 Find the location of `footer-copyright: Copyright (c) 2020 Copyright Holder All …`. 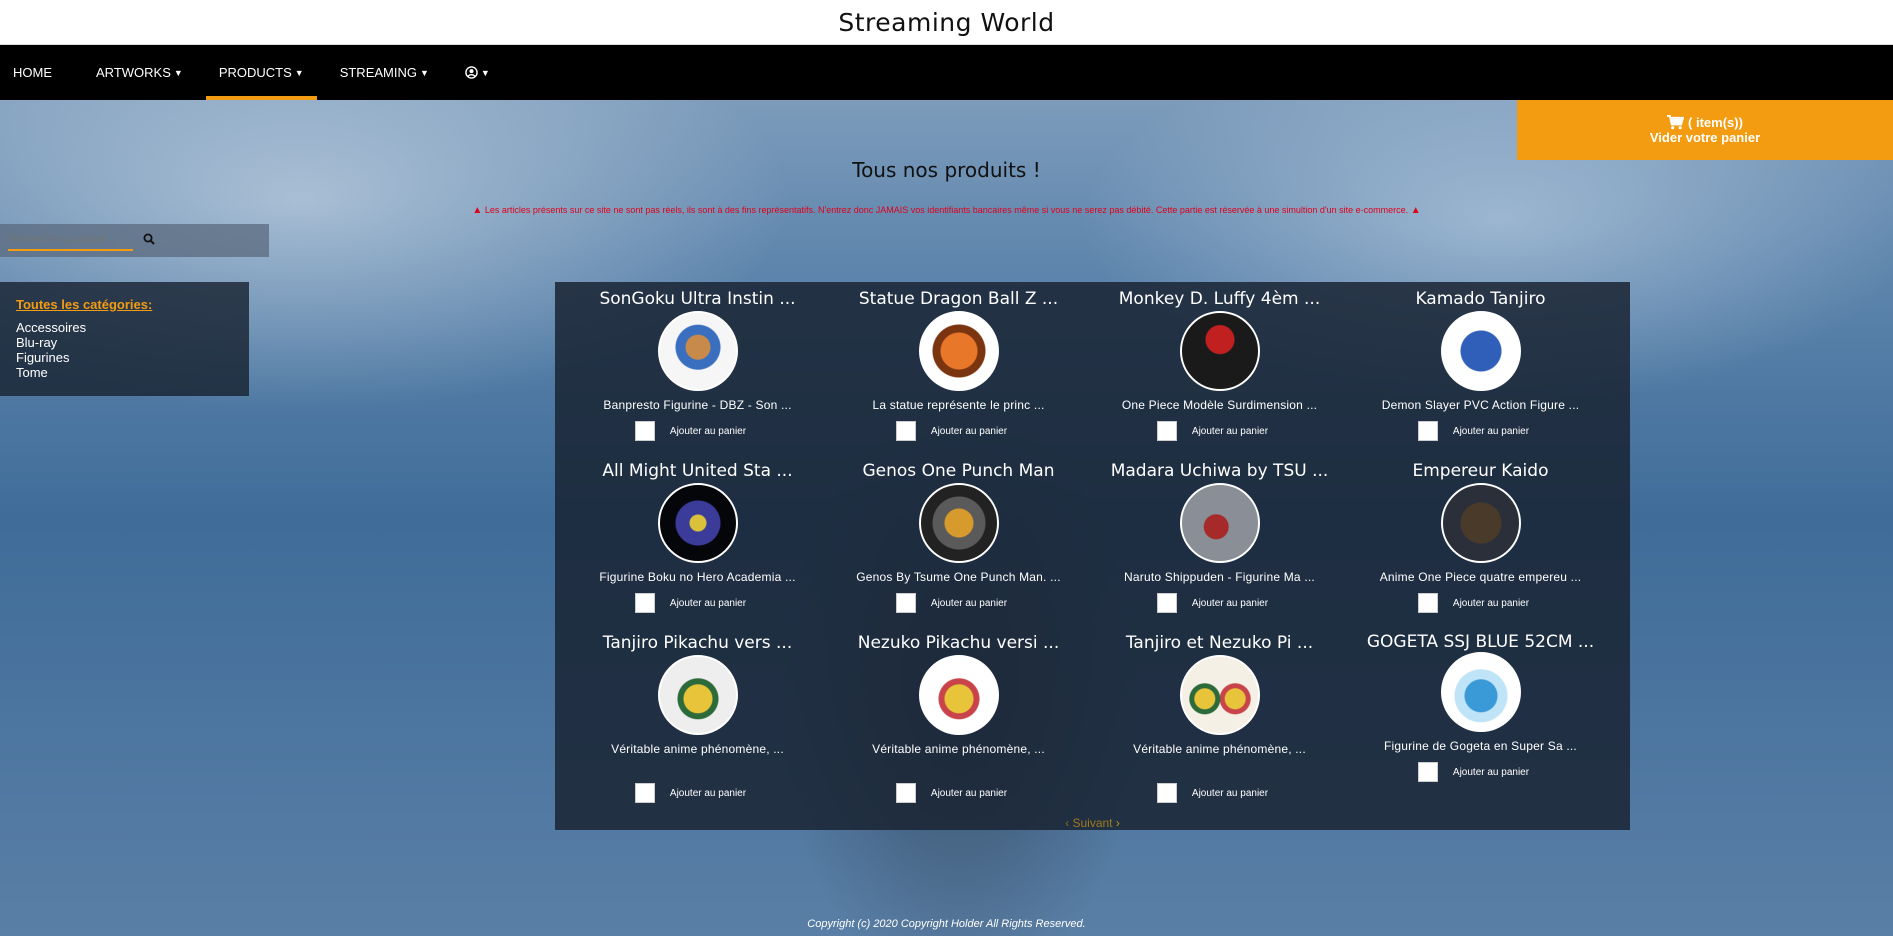

footer-copyright: Copyright (c) 2020 Copyright Holder All … is located at coordinates (946, 924).